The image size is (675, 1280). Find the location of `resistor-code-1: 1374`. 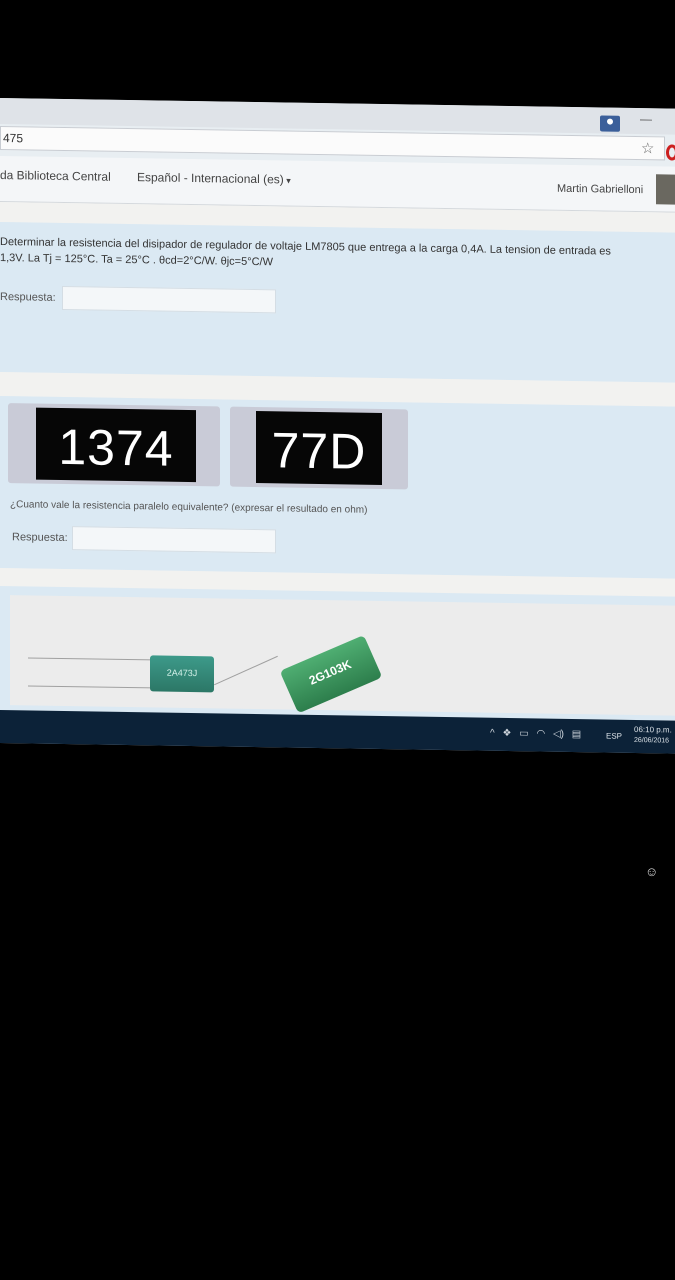

resistor-code-1: 1374 is located at coordinates (116, 447).